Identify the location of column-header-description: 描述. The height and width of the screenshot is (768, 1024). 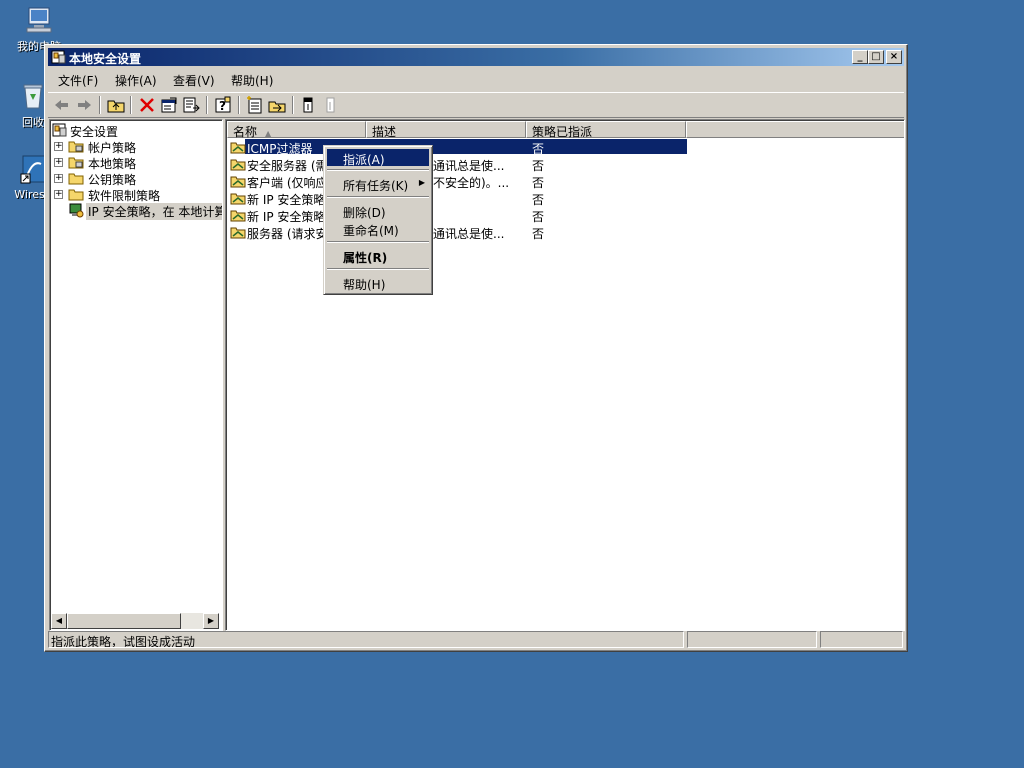
(446, 130).